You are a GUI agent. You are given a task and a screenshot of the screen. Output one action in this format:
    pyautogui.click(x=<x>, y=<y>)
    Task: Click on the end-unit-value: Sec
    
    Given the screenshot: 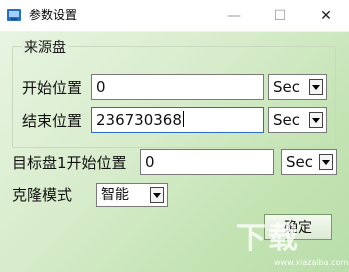 What is the action you would take?
    pyautogui.click(x=286, y=120)
    